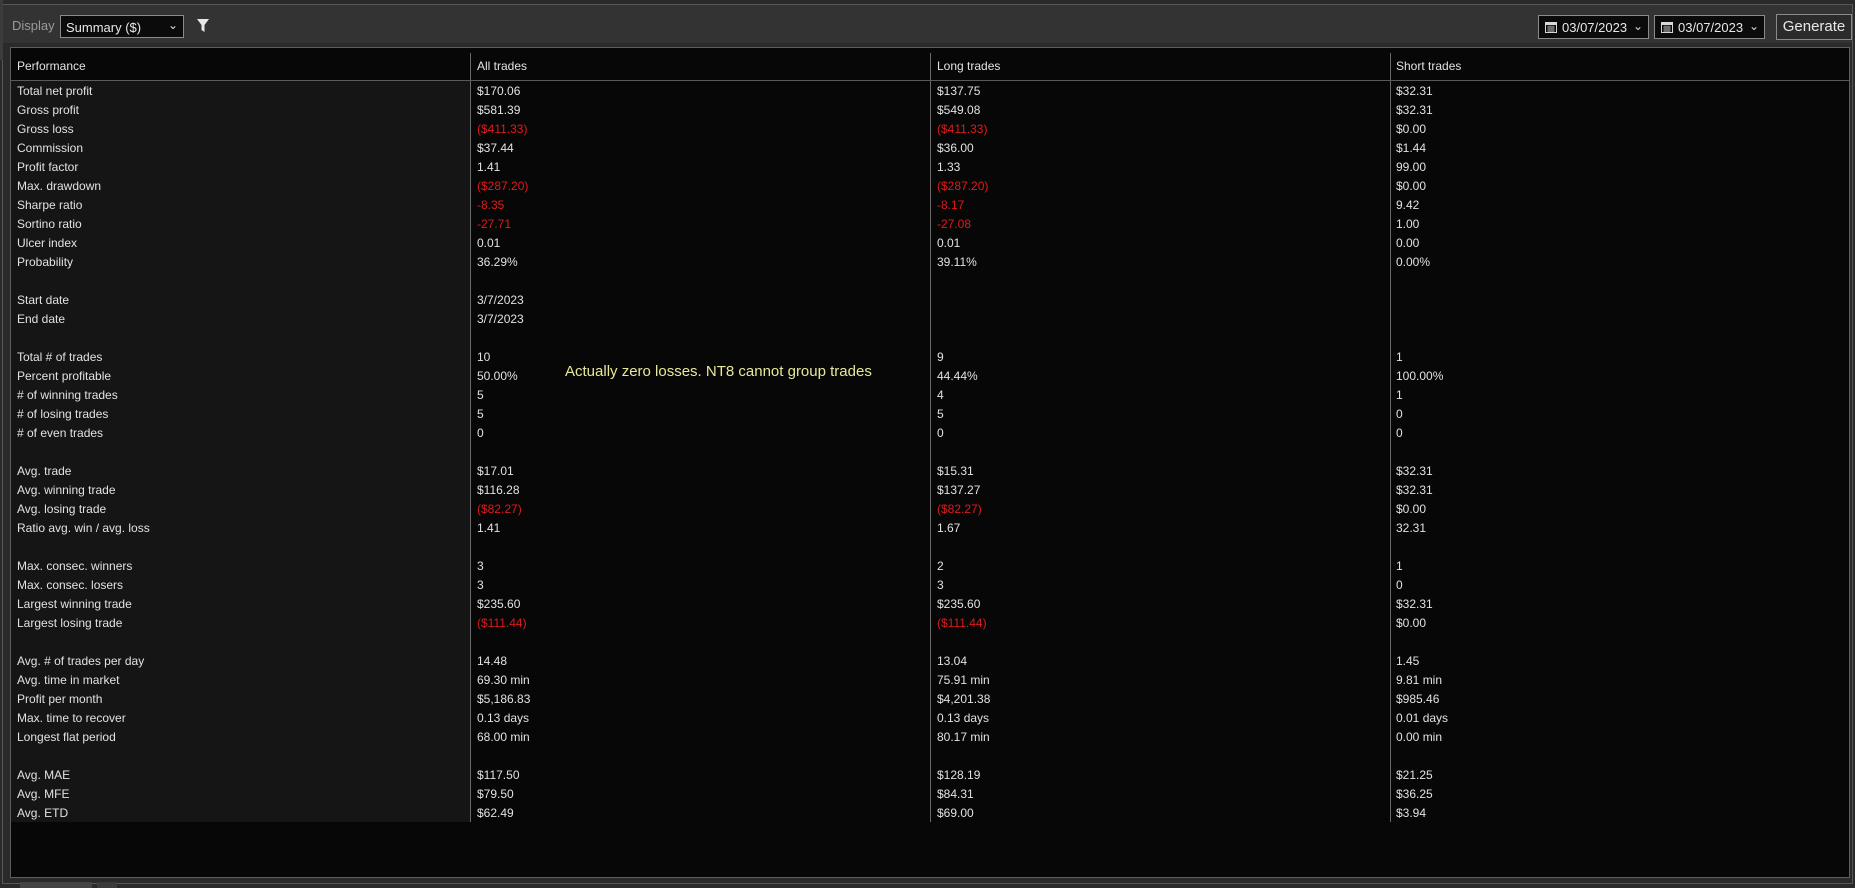 The height and width of the screenshot is (888, 1855). I want to click on table-row: # of winning trades 5 4 1, so click(927, 394).